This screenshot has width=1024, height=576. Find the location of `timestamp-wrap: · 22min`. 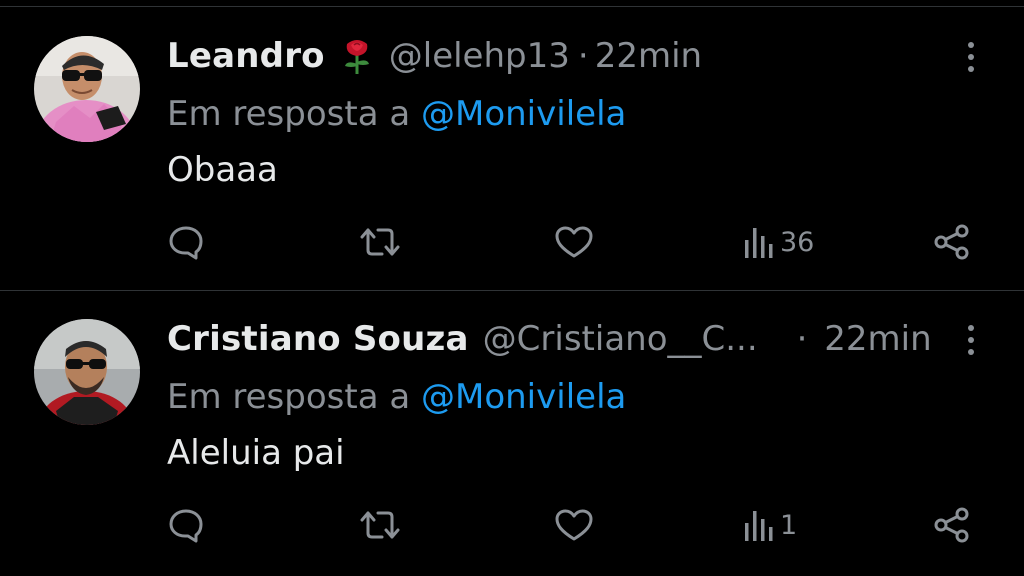

timestamp-wrap: · 22min is located at coordinates (860, 339).